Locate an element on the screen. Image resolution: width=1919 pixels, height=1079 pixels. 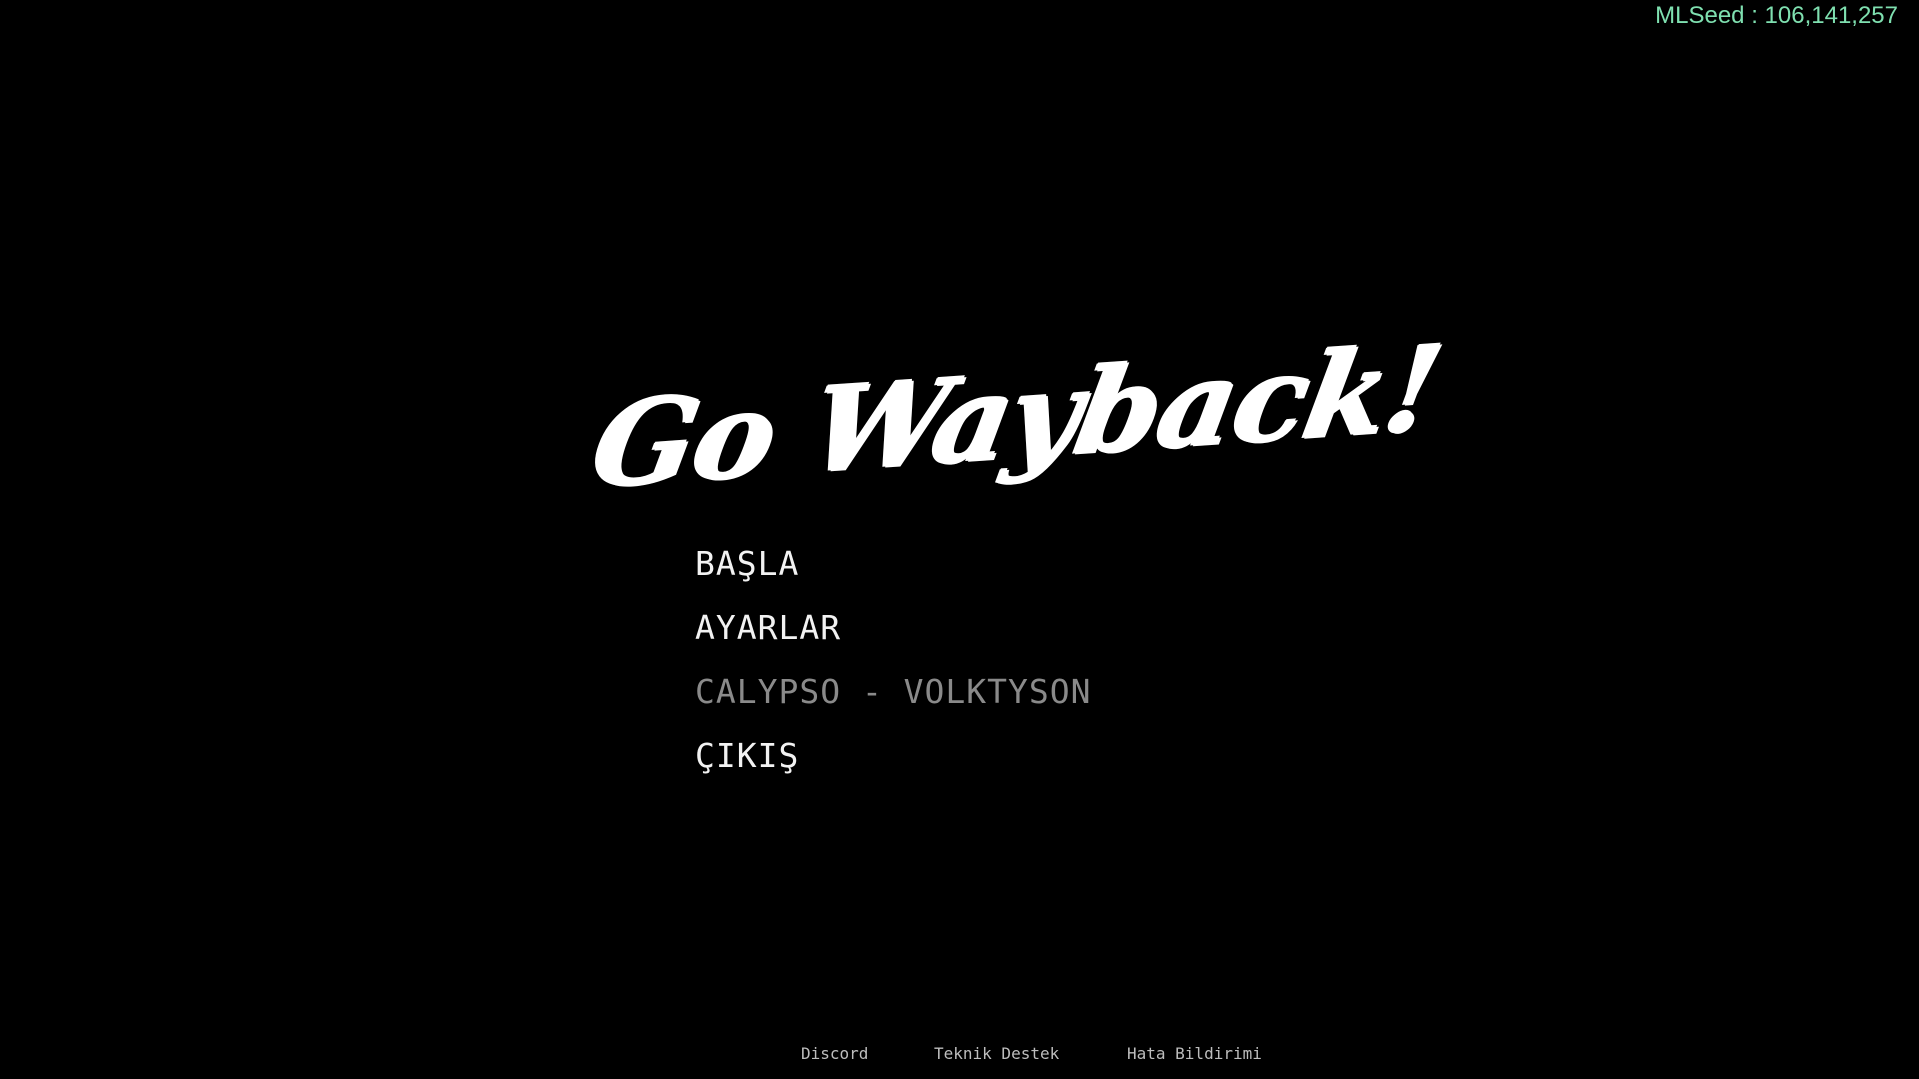
bug-report-link: Hata Bildirimi is located at coordinates (1194, 1053).